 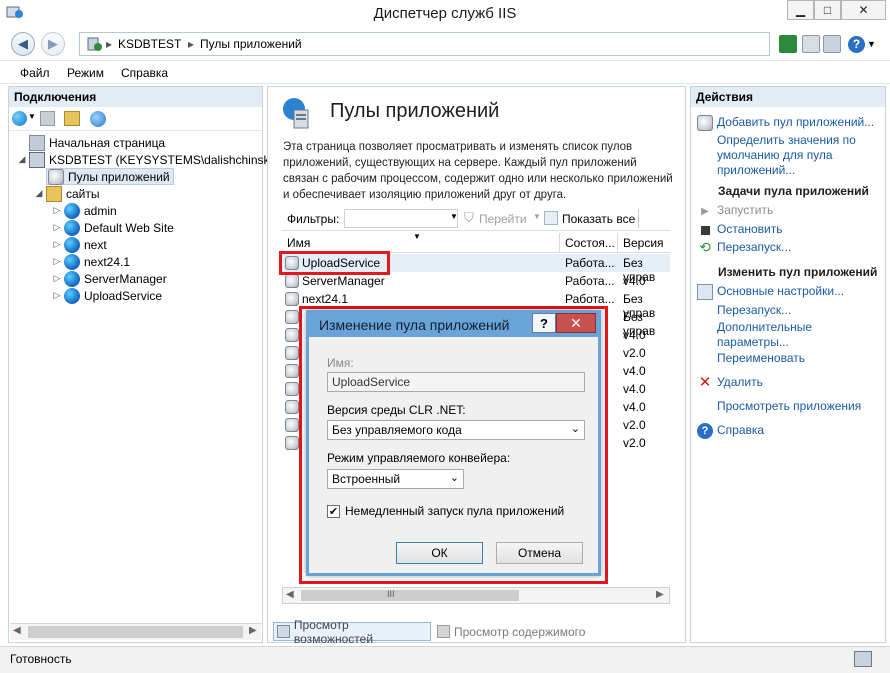 I want to click on menu-bar: Файл Режим Справка, so click(x=445, y=72).